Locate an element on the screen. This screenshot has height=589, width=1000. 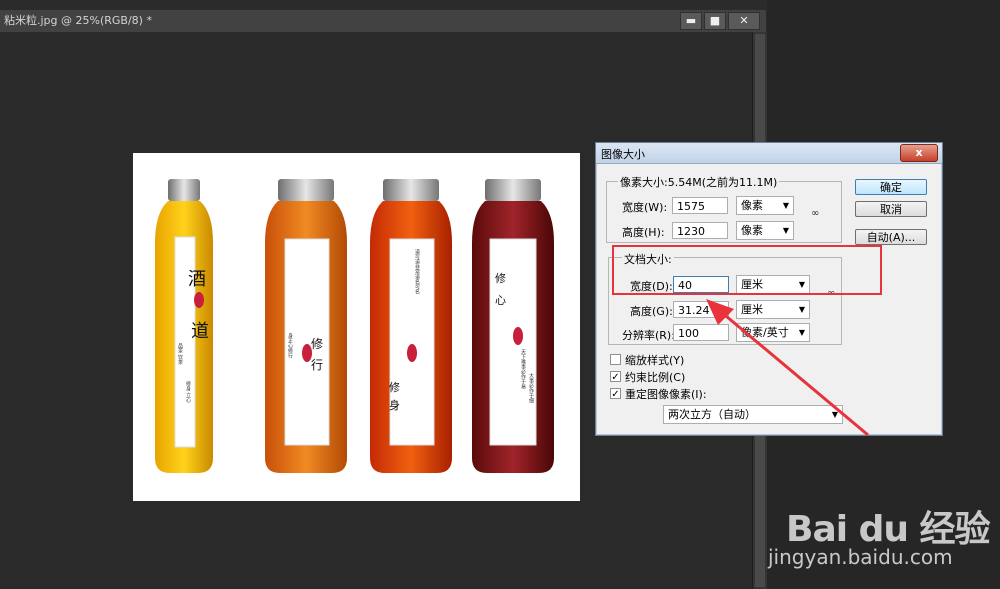
bottle3-small1: 道可道非常道名可名 is located at coordinates (417, 271).